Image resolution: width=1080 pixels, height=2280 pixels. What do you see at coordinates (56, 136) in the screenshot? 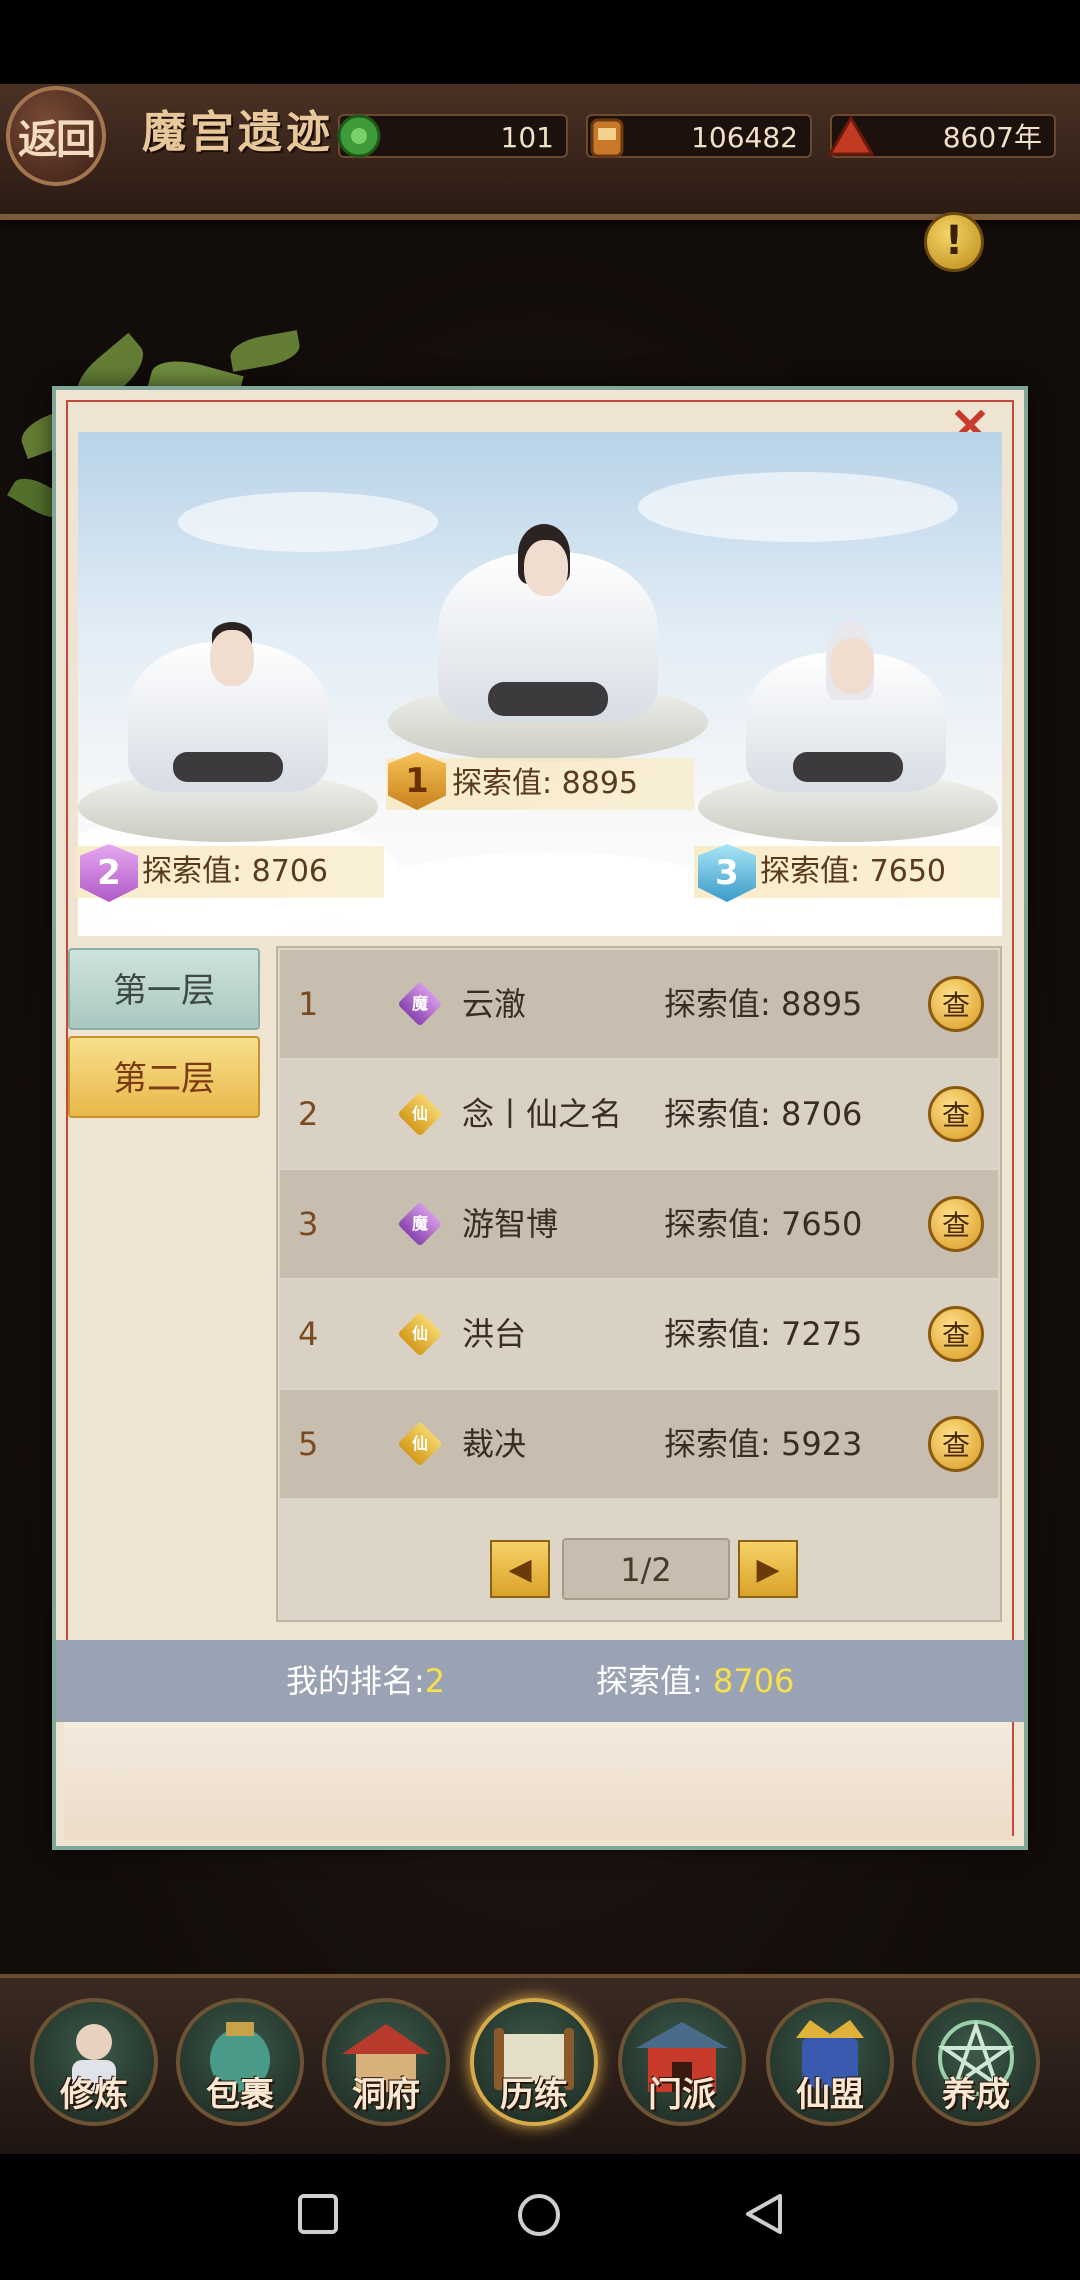
I see `back-button: 返回` at bounding box center [56, 136].